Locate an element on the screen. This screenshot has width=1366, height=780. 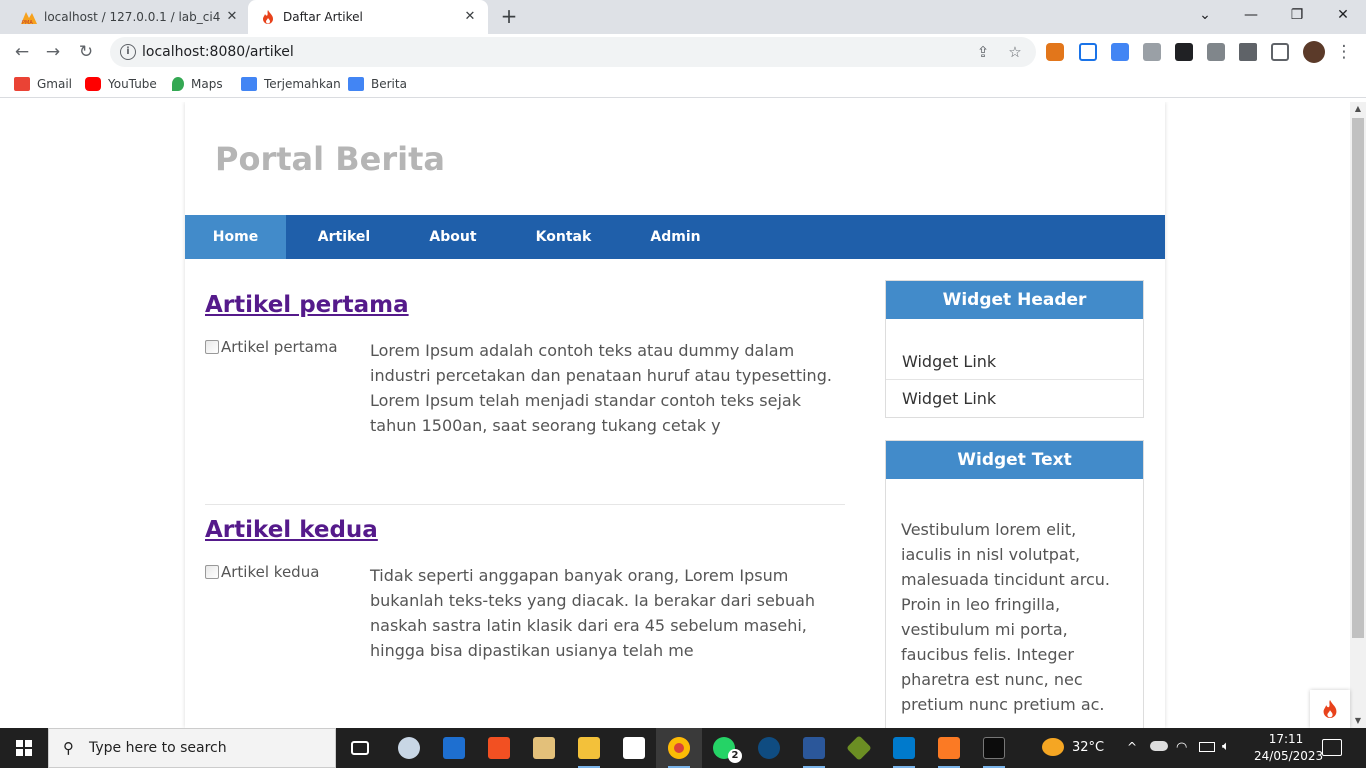
store-app-icon is located at coordinates (499, 748).